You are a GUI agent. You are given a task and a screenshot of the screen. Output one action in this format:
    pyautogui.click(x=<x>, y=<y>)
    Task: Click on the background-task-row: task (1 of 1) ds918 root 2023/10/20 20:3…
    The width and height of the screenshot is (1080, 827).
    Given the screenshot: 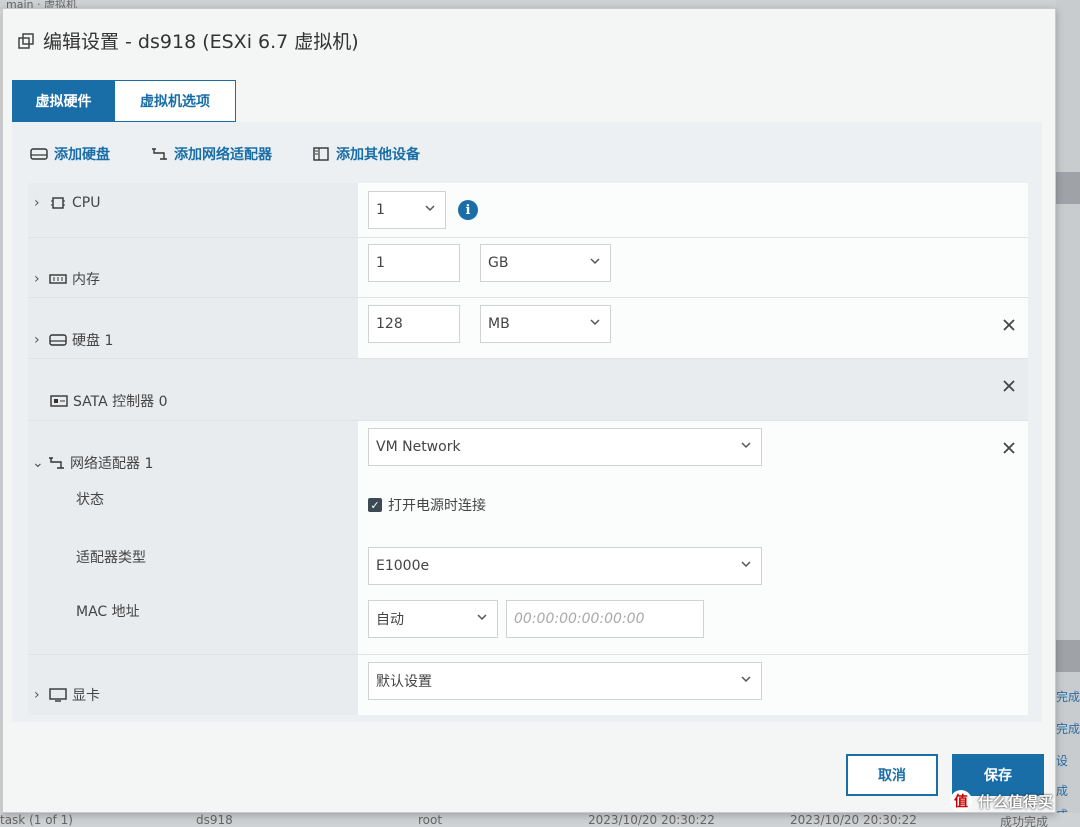 What is the action you would take?
    pyautogui.click(x=540, y=820)
    